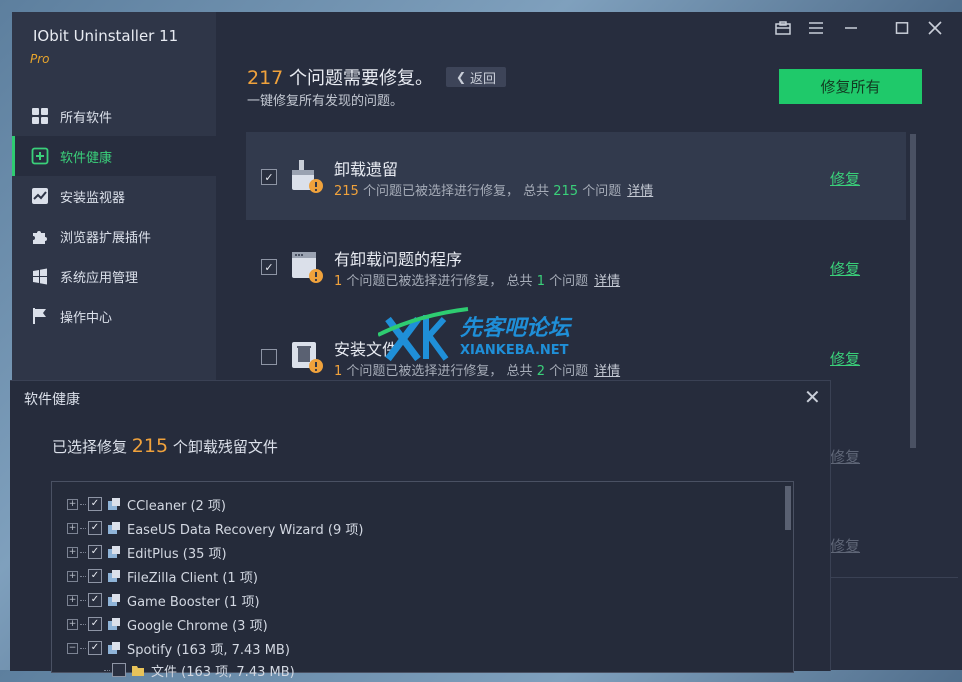  I want to click on tree-item: − ✓ Spotify (163 项, 7.43 MB), so click(171, 648).